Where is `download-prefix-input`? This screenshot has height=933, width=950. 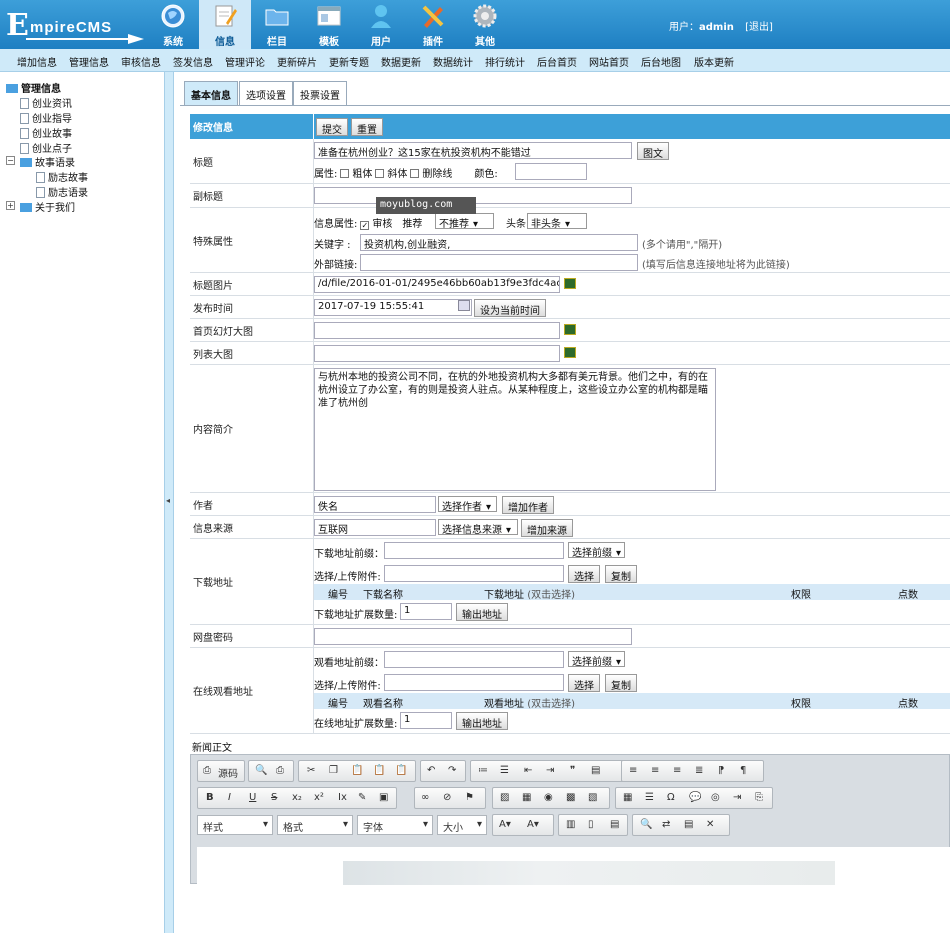
download-prefix-input is located at coordinates (474, 550).